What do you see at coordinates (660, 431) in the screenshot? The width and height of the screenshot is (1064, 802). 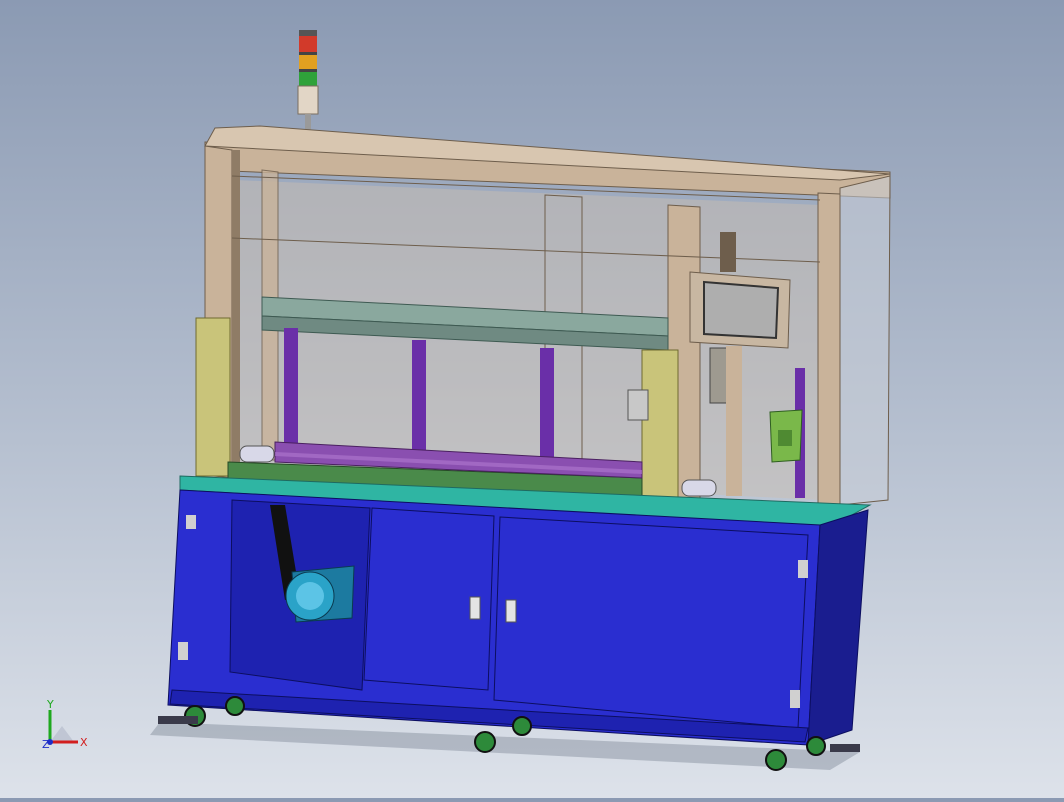 I see `right-yellow-post` at bounding box center [660, 431].